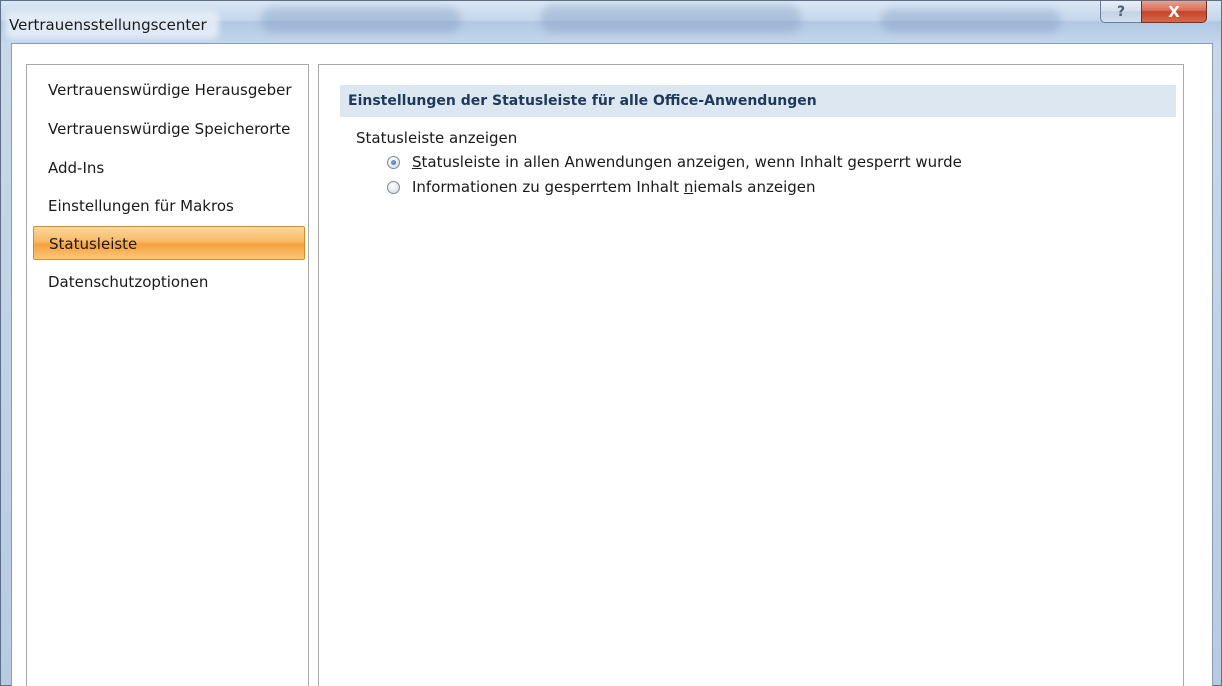 The width and height of the screenshot is (1222, 686). Describe the element at coordinates (688, 187) in the screenshot. I see `accelerator-key: n` at that location.